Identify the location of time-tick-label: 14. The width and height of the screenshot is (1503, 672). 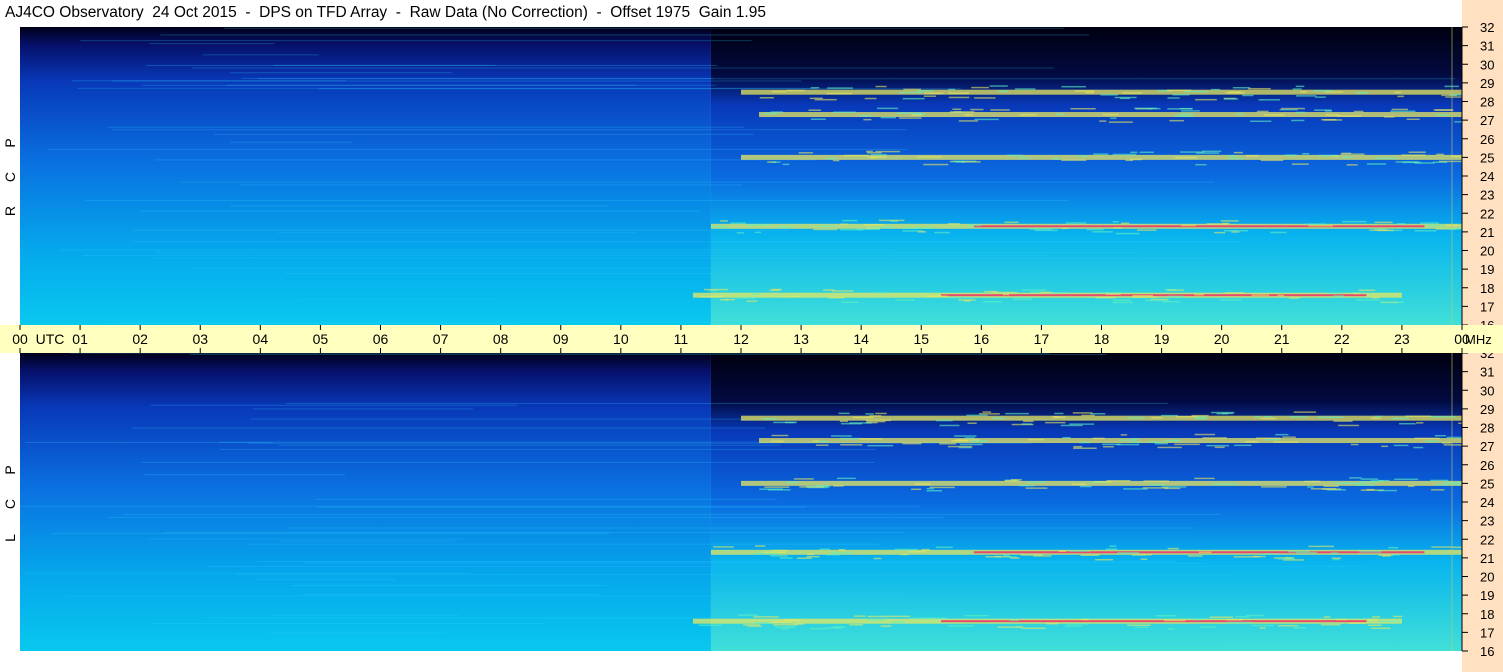
(861, 339).